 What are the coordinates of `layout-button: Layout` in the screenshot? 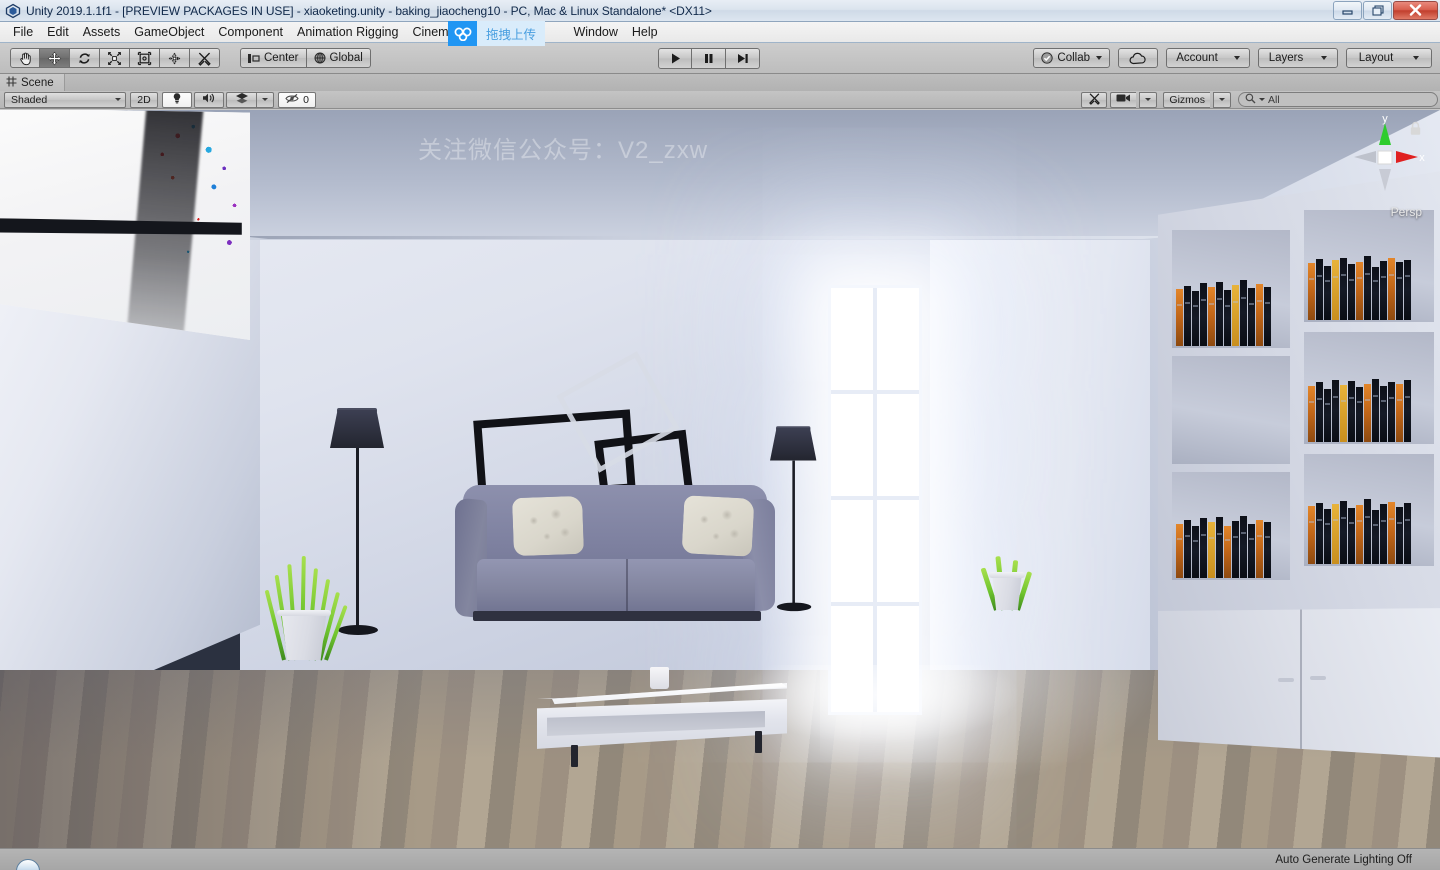 It's located at (1389, 58).